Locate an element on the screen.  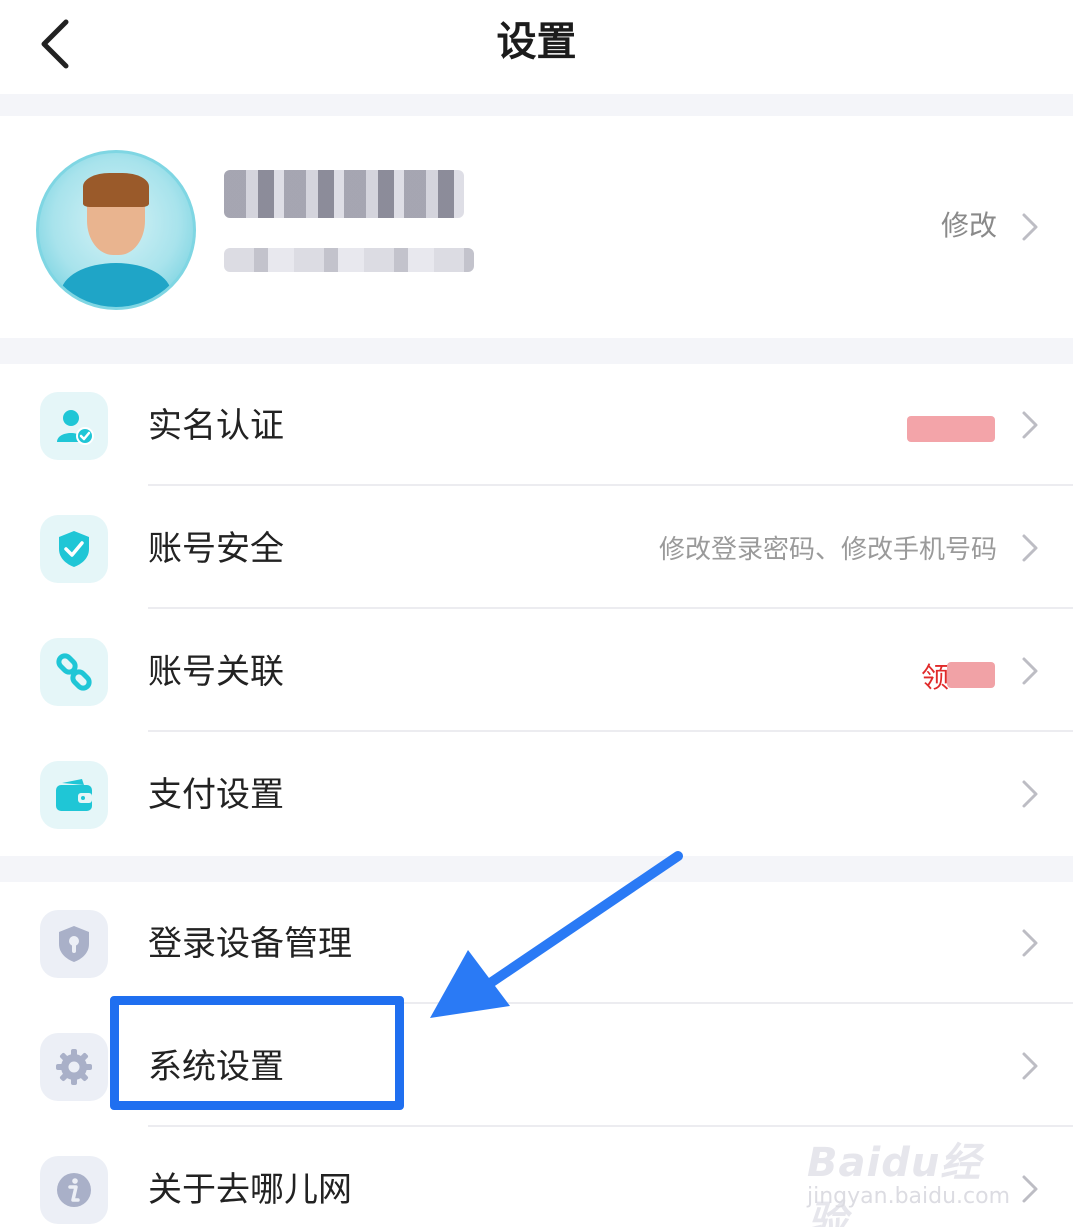
row-label: 账号安全 is located at coordinates (216, 549).